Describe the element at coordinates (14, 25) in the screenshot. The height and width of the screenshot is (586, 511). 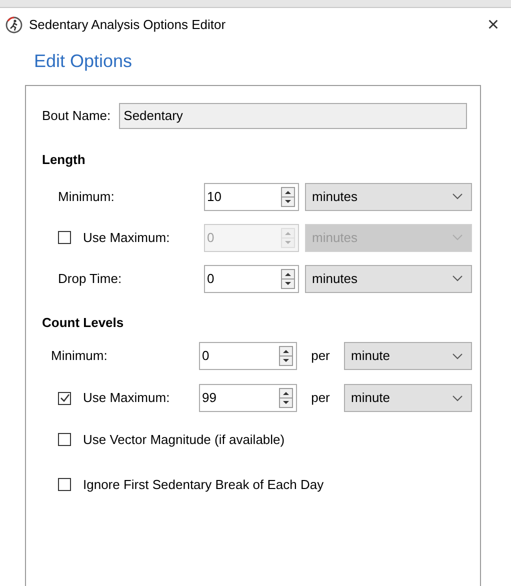
I see `runner-logo-icon` at that location.